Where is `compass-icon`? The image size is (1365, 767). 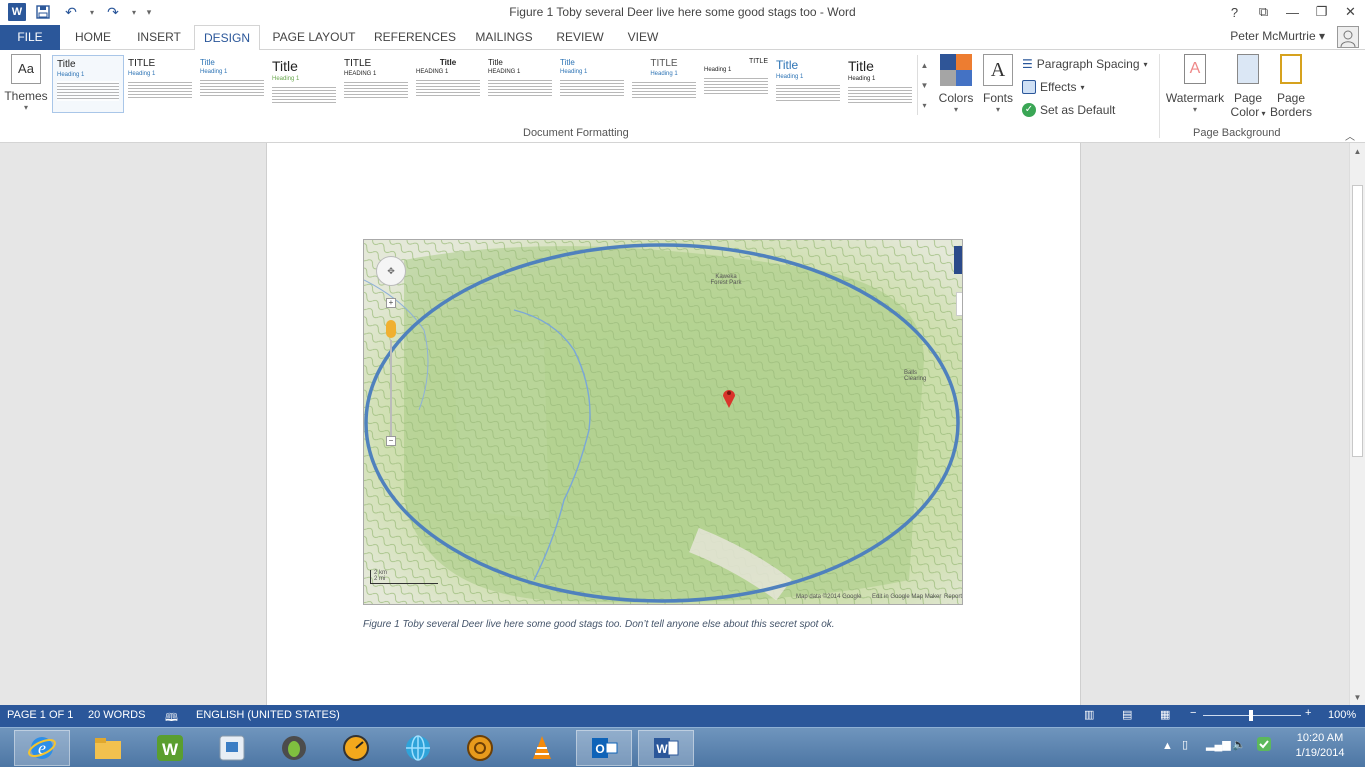 compass-icon is located at coordinates (480, 748).